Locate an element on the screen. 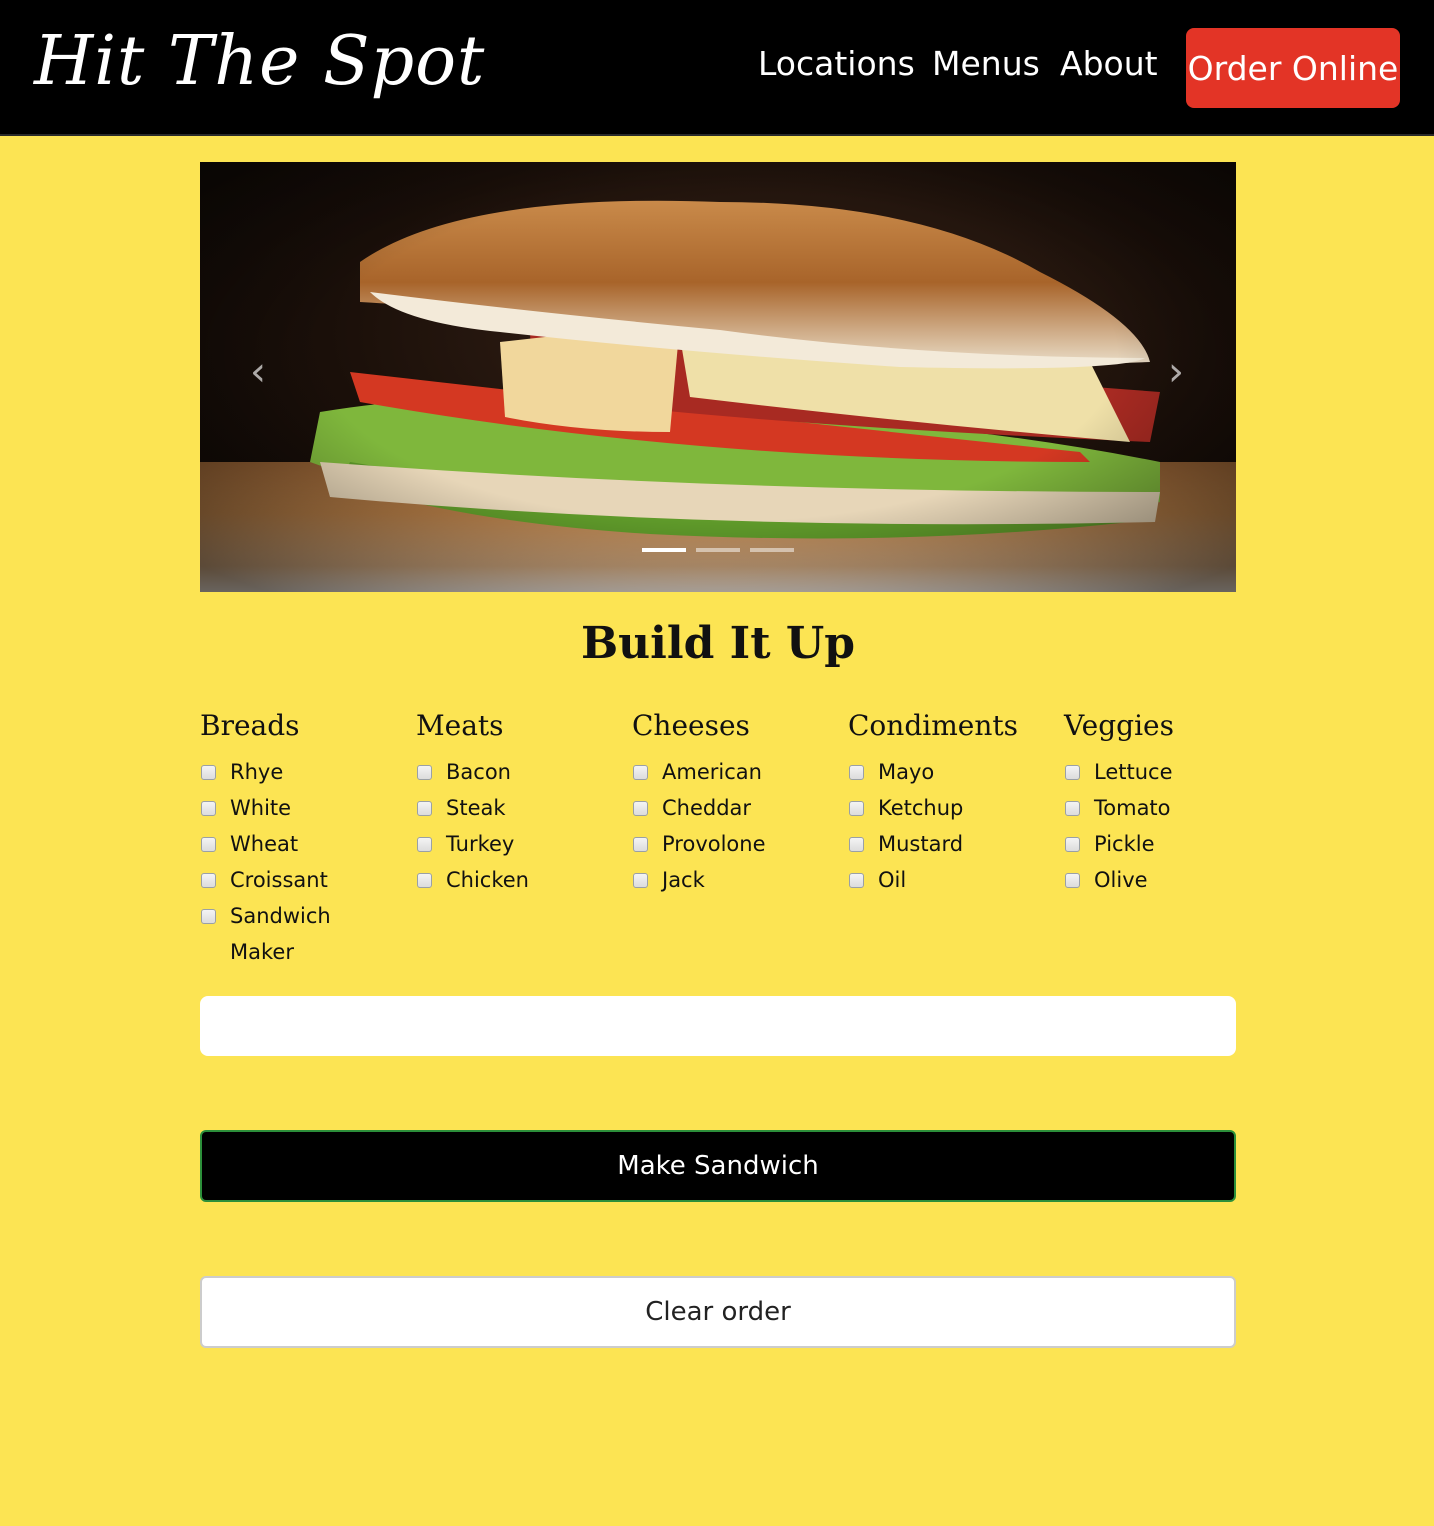 The width and height of the screenshot is (1434, 1526). option-label: Provolone is located at coordinates (714, 844).